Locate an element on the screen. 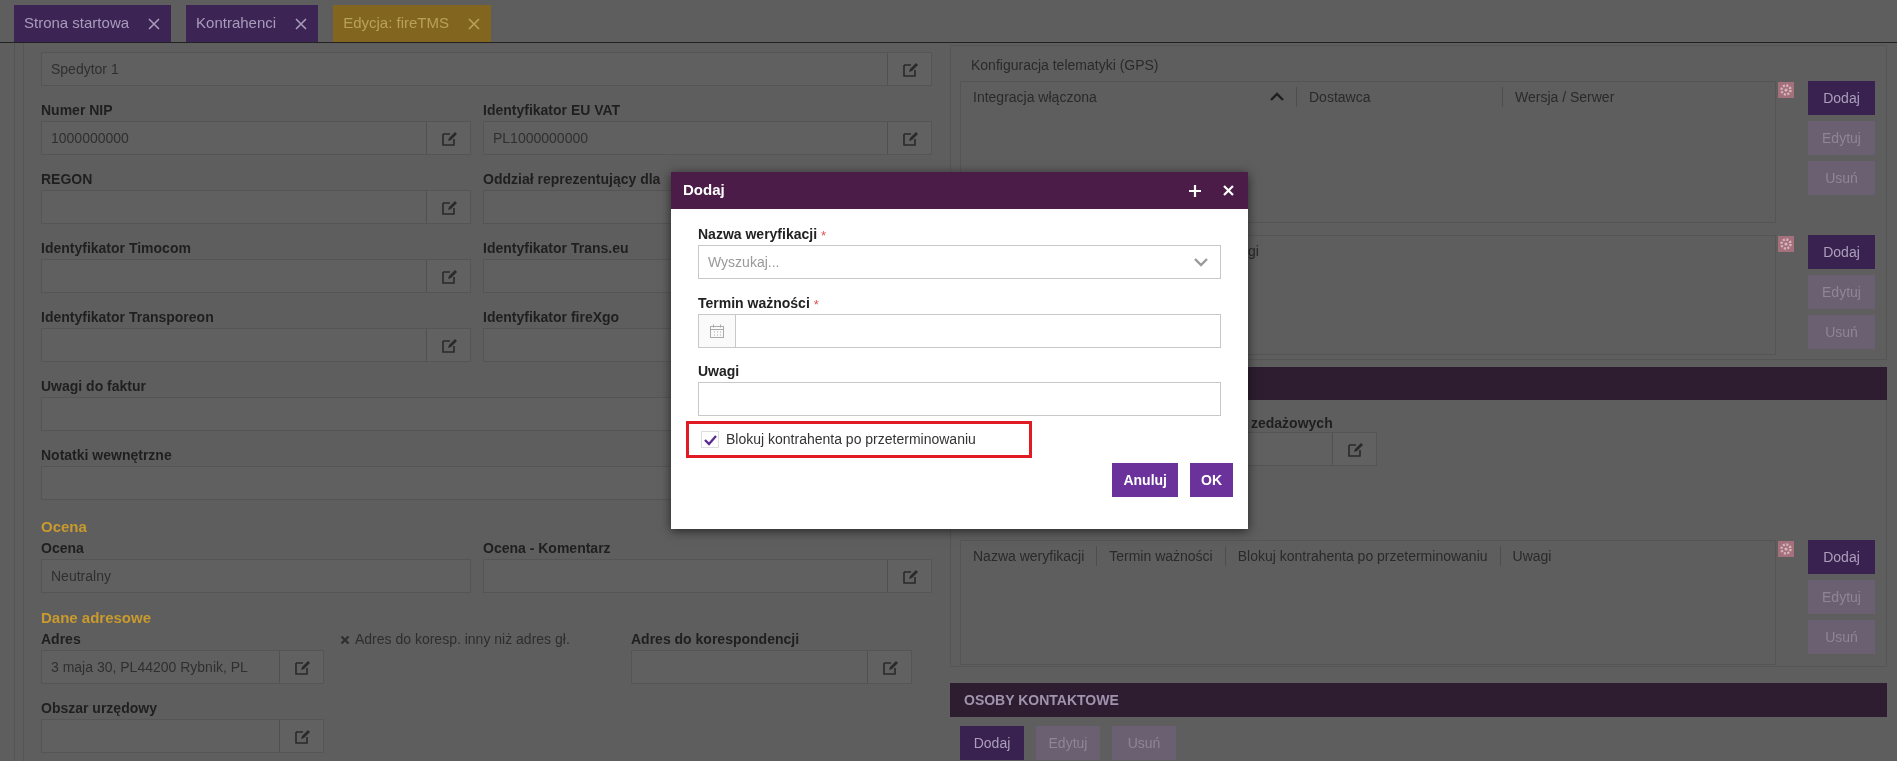 The height and width of the screenshot is (761, 1897). tab: Edycja: fireTMS is located at coordinates (412, 23).